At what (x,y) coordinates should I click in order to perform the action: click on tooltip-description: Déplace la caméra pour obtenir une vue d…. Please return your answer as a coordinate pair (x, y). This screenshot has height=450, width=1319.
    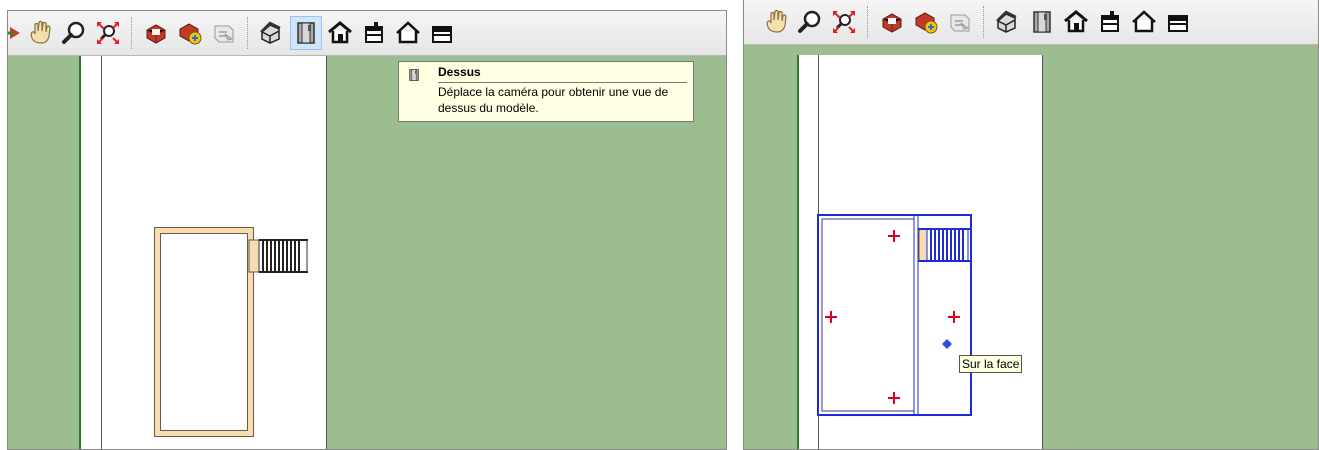
    Looking at the image, I should click on (553, 100).